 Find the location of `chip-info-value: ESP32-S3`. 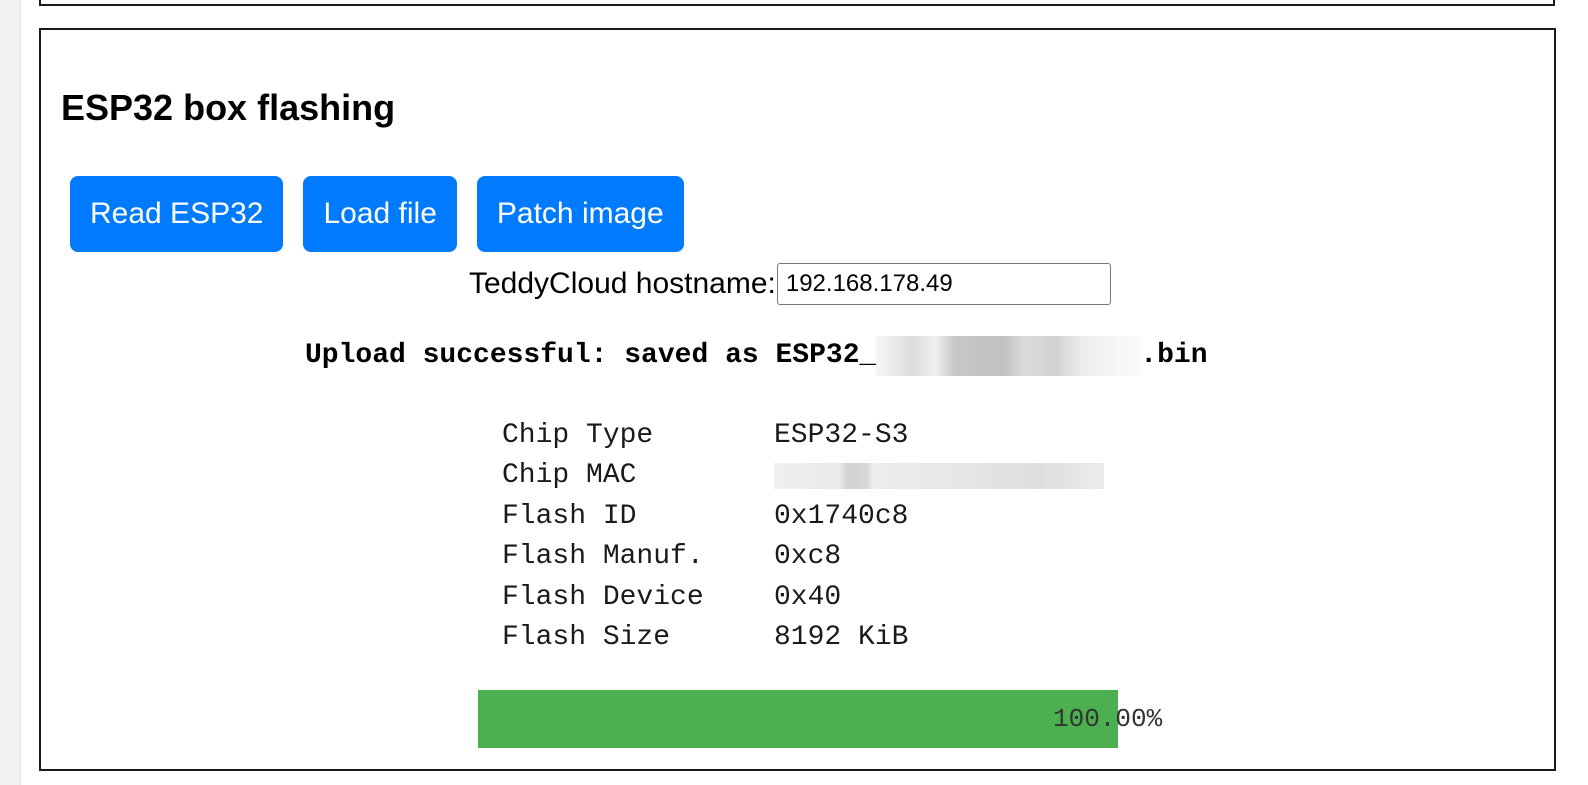

chip-info-value: ESP32-S3 is located at coordinates (841, 435).